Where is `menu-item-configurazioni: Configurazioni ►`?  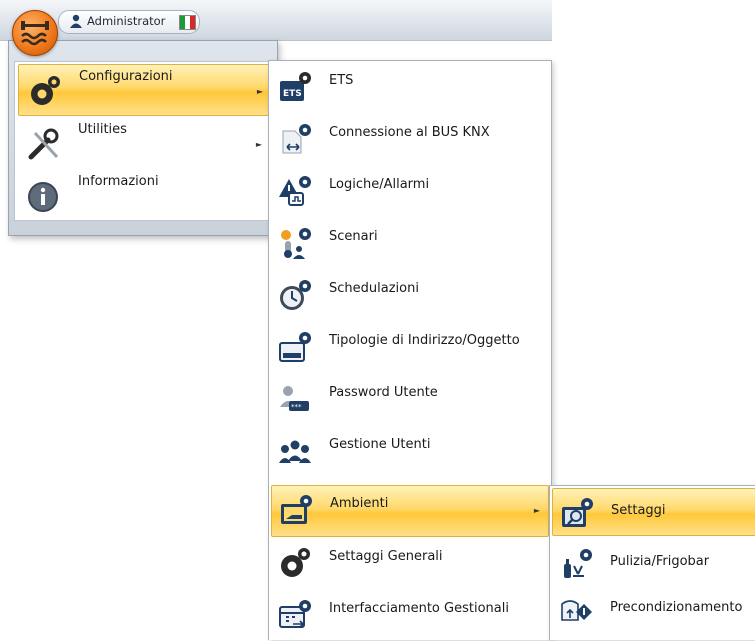
menu-item-configurazioni: Configurazioni ► is located at coordinates (144, 90).